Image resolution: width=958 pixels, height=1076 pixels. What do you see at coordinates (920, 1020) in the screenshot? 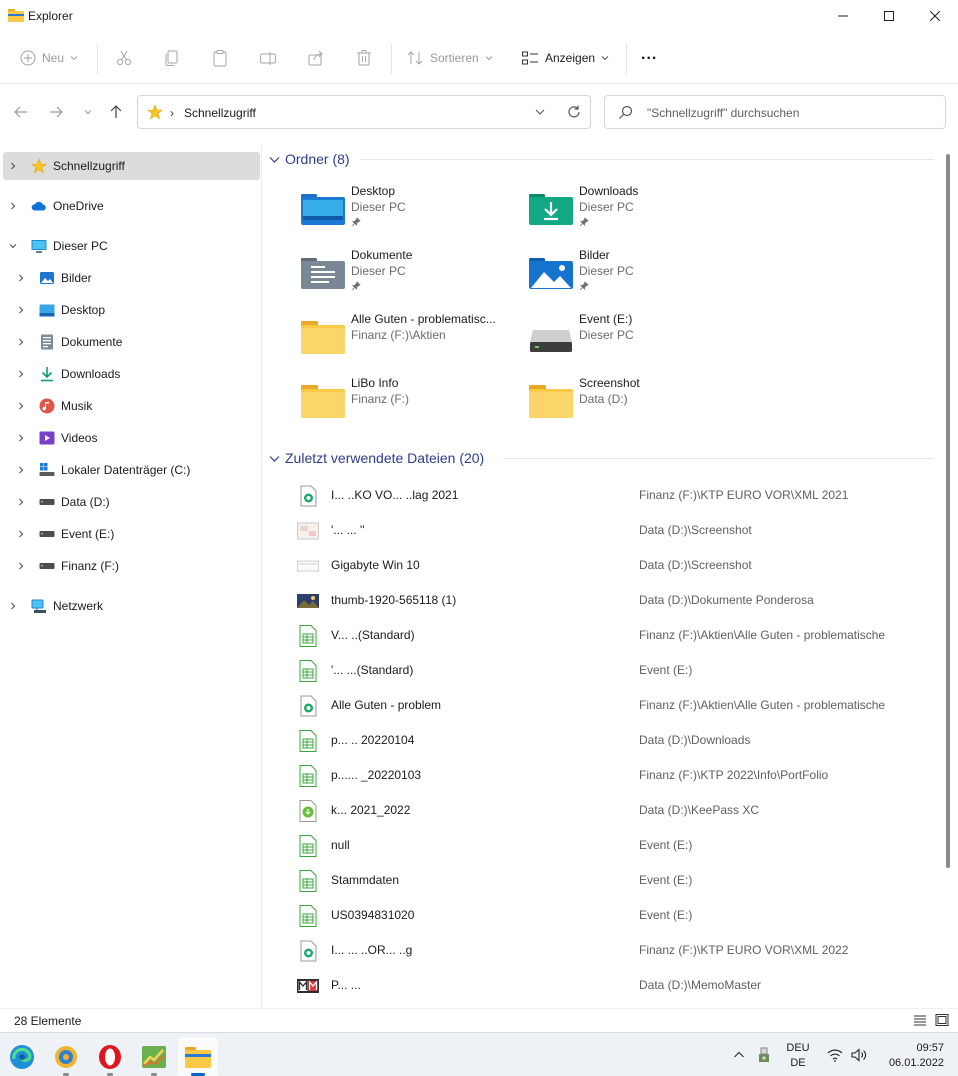
I see `details-view-icon` at bounding box center [920, 1020].